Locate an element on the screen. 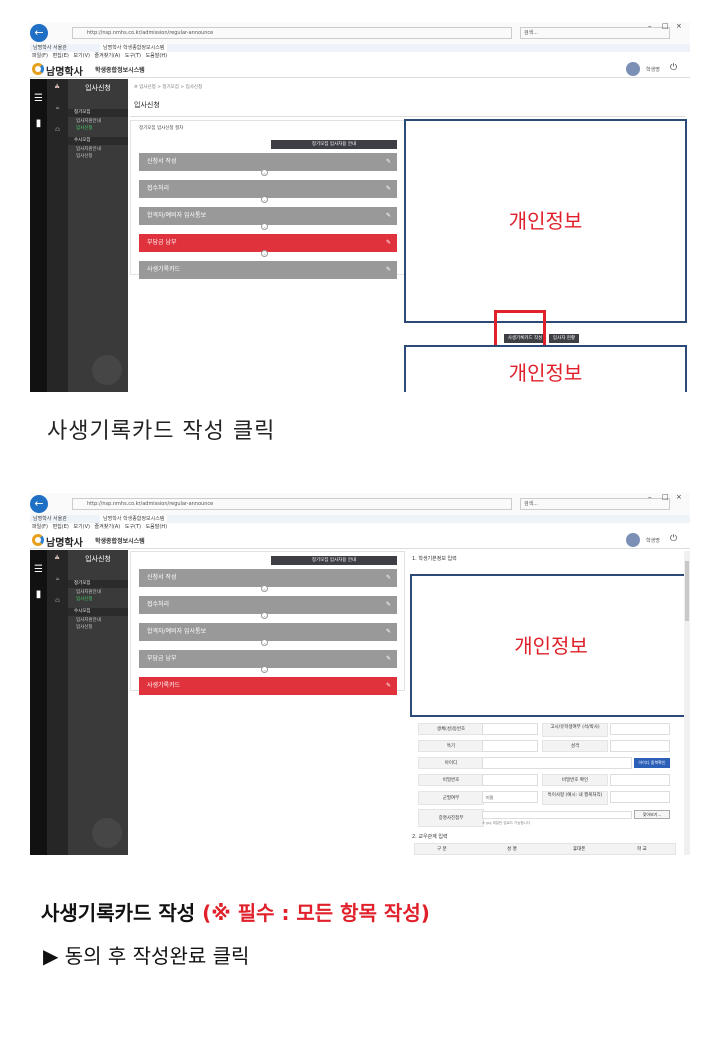  password-input is located at coordinates (510, 780).